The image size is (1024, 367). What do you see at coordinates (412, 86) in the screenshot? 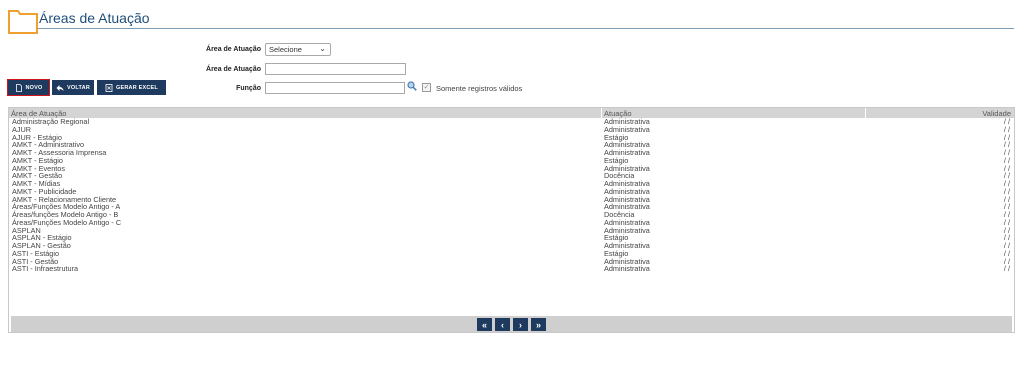
I see `search-icon` at bounding box center [412, 86].